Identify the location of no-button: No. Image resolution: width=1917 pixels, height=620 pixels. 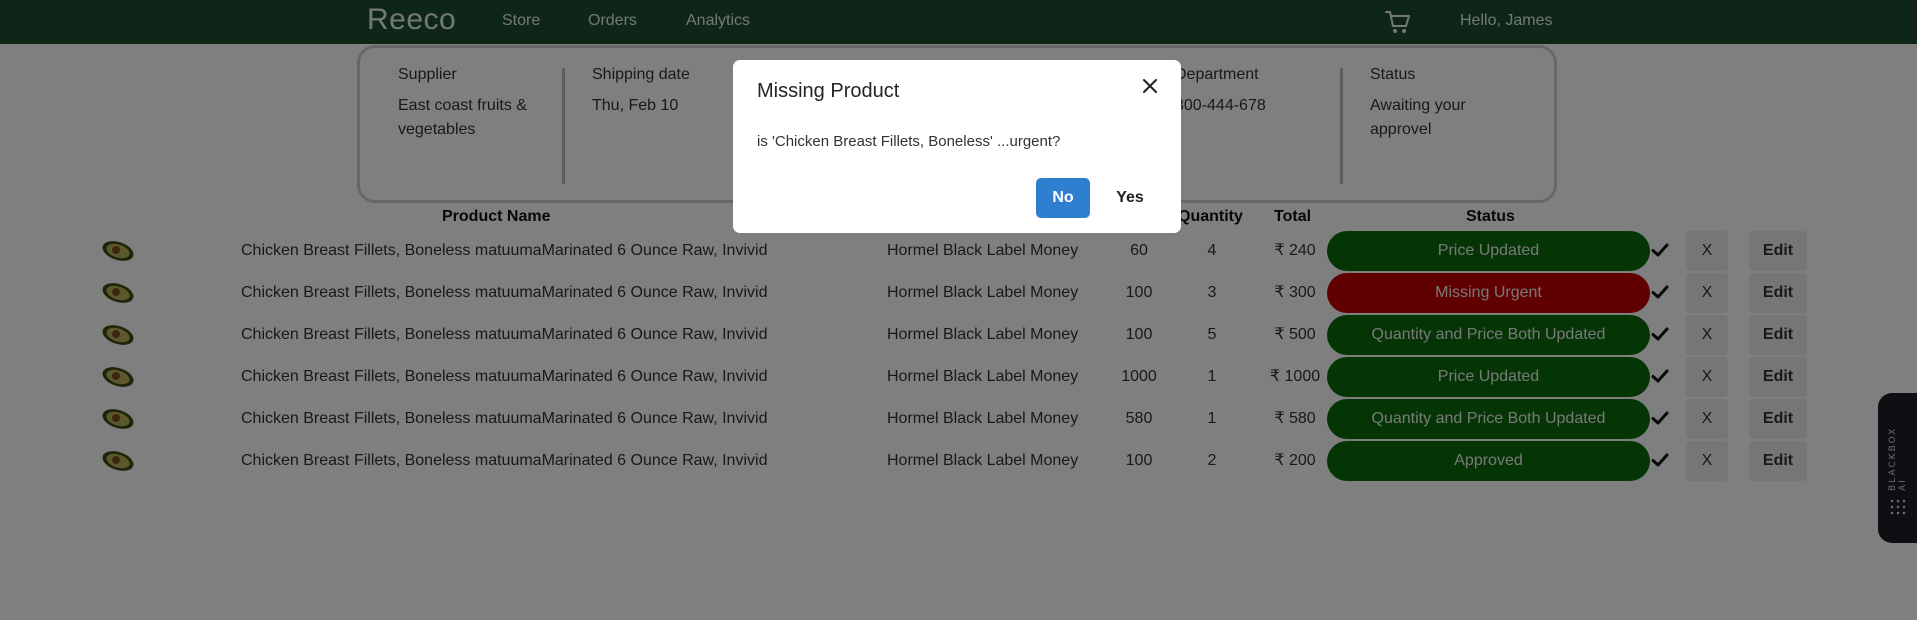
(1063, 198).